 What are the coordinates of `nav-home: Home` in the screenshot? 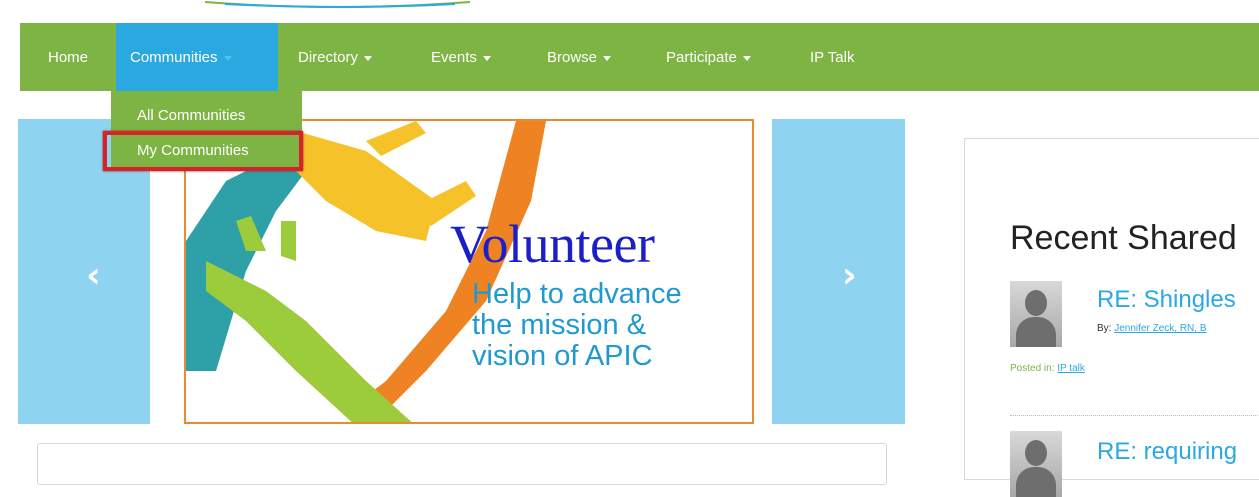 It's located at (68, 57).